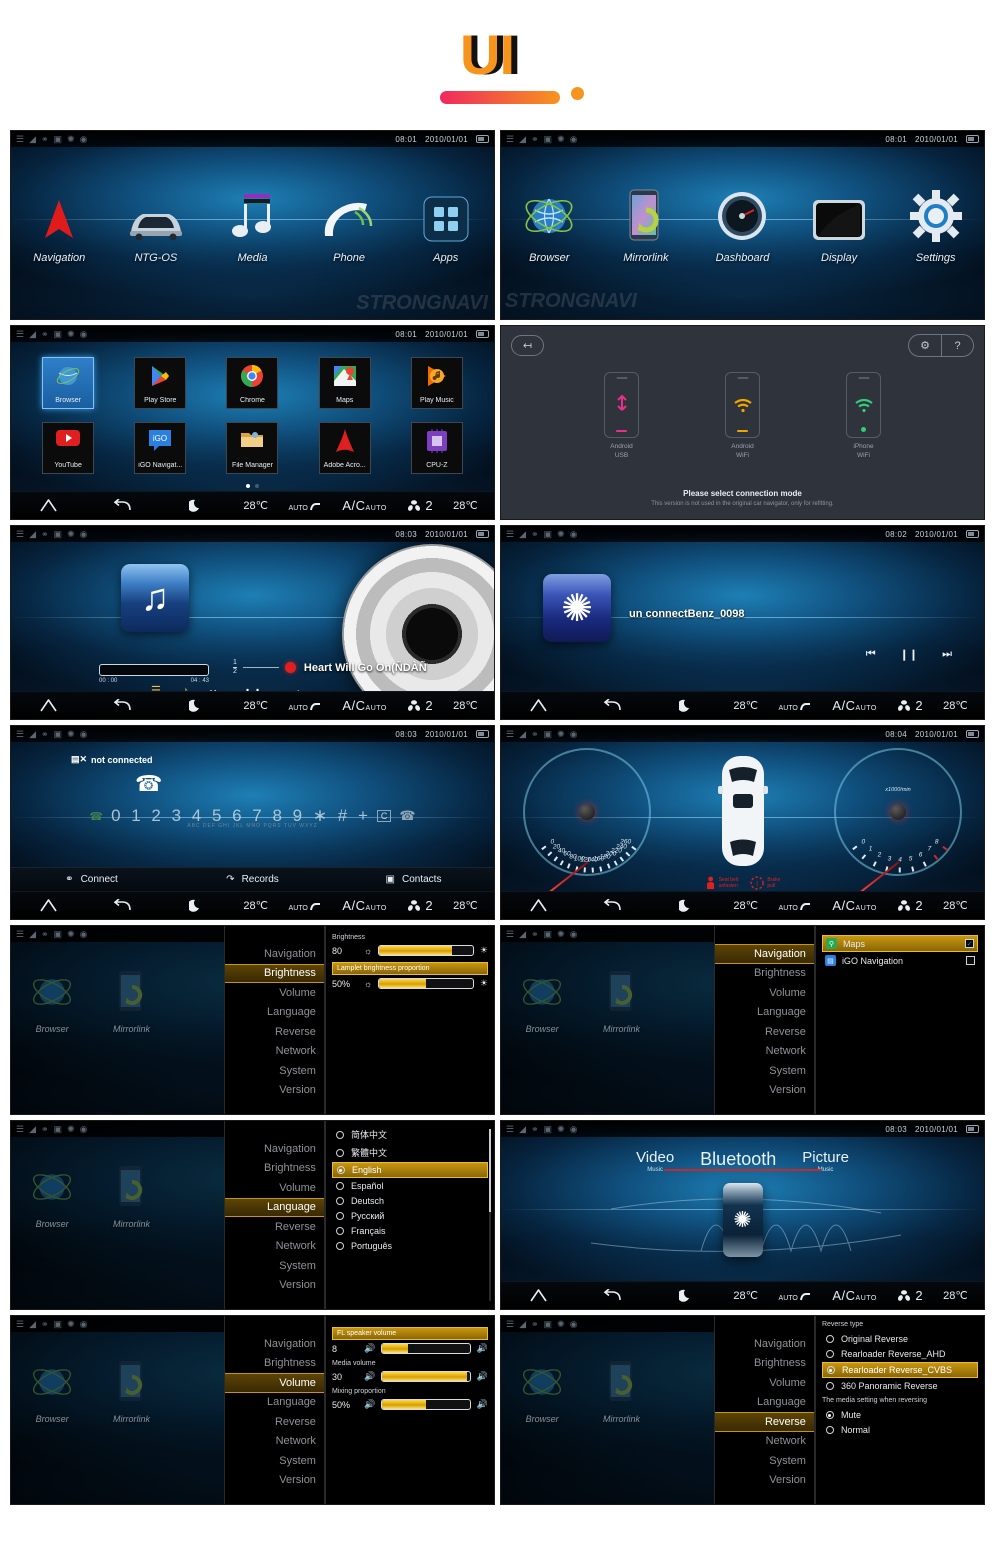  Describe the element at coordinates (863, 416) in the screenshot. I see `mode-iphone-wifi: iPhone WiFi` at that location.